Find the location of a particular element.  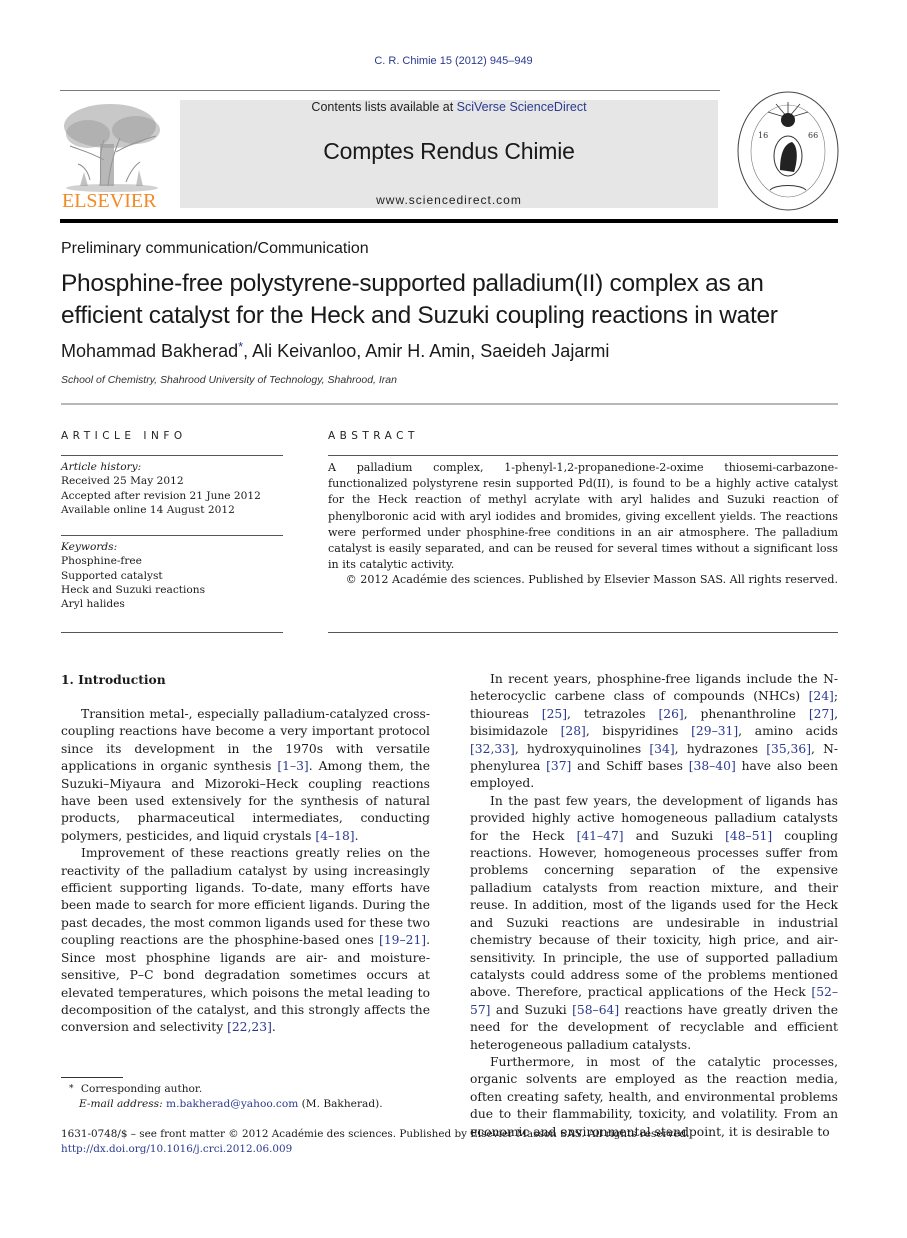

article-info-heading: ARTICLE INFO is located at coordinates (124, 436).